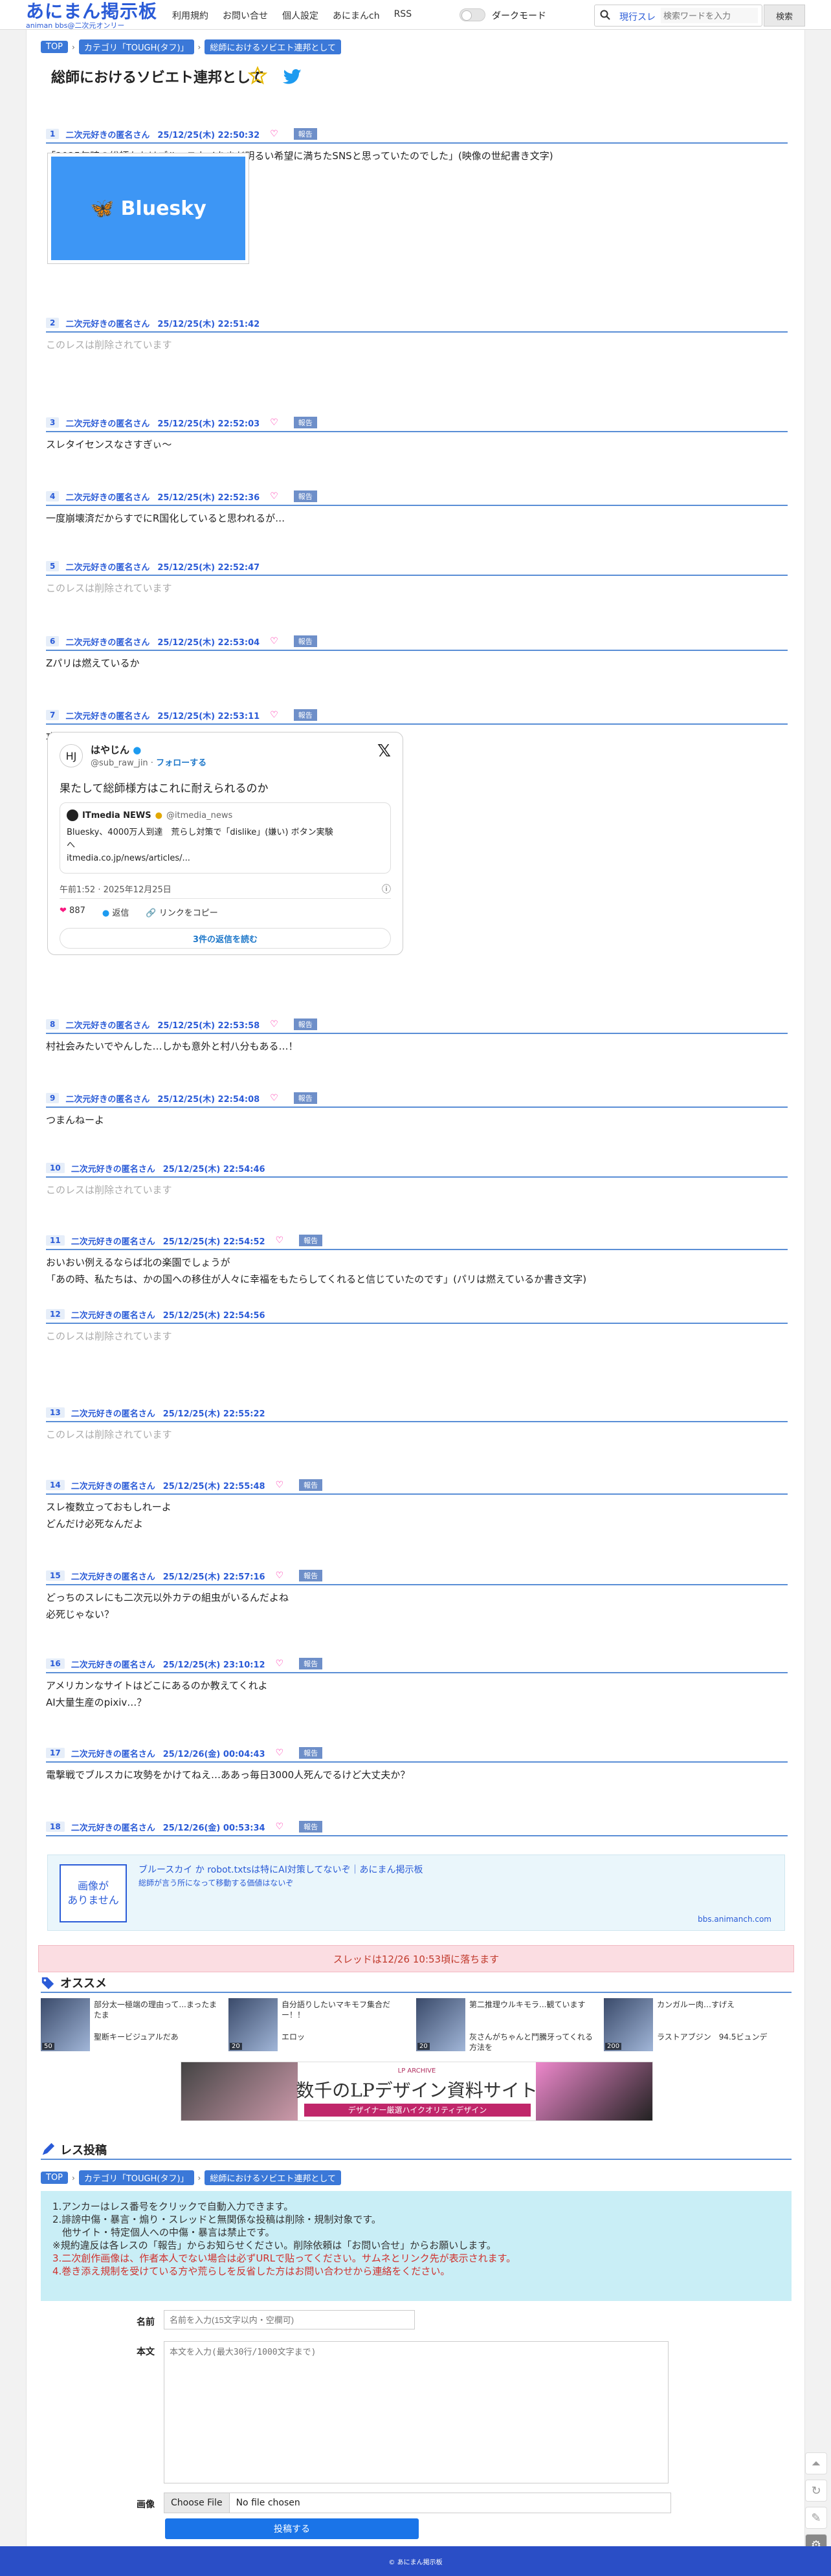  What do you see at coordinates (53, 496) in the screenshot?
I see `res-number: 4` at bounding box center [53, 496].